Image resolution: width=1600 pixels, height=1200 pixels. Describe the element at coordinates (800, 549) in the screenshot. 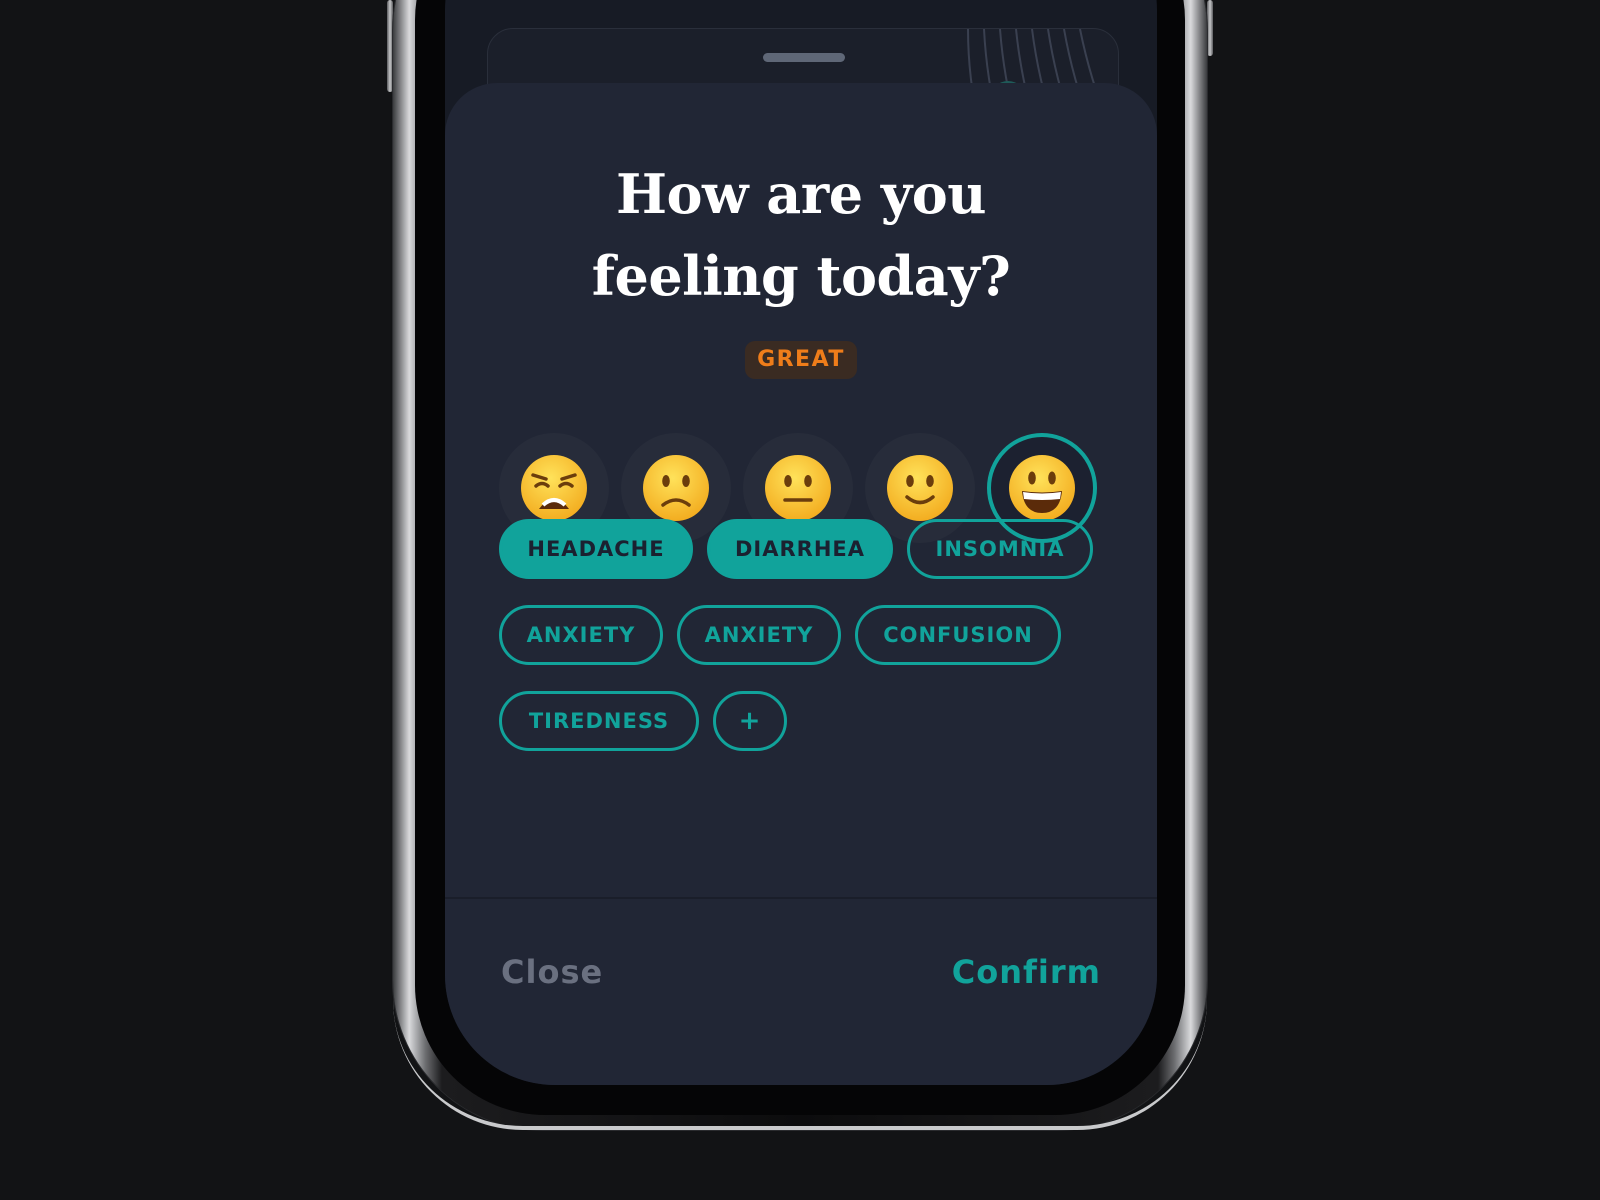

I see `tag-diarrhea: DIARRHEA` at that location.